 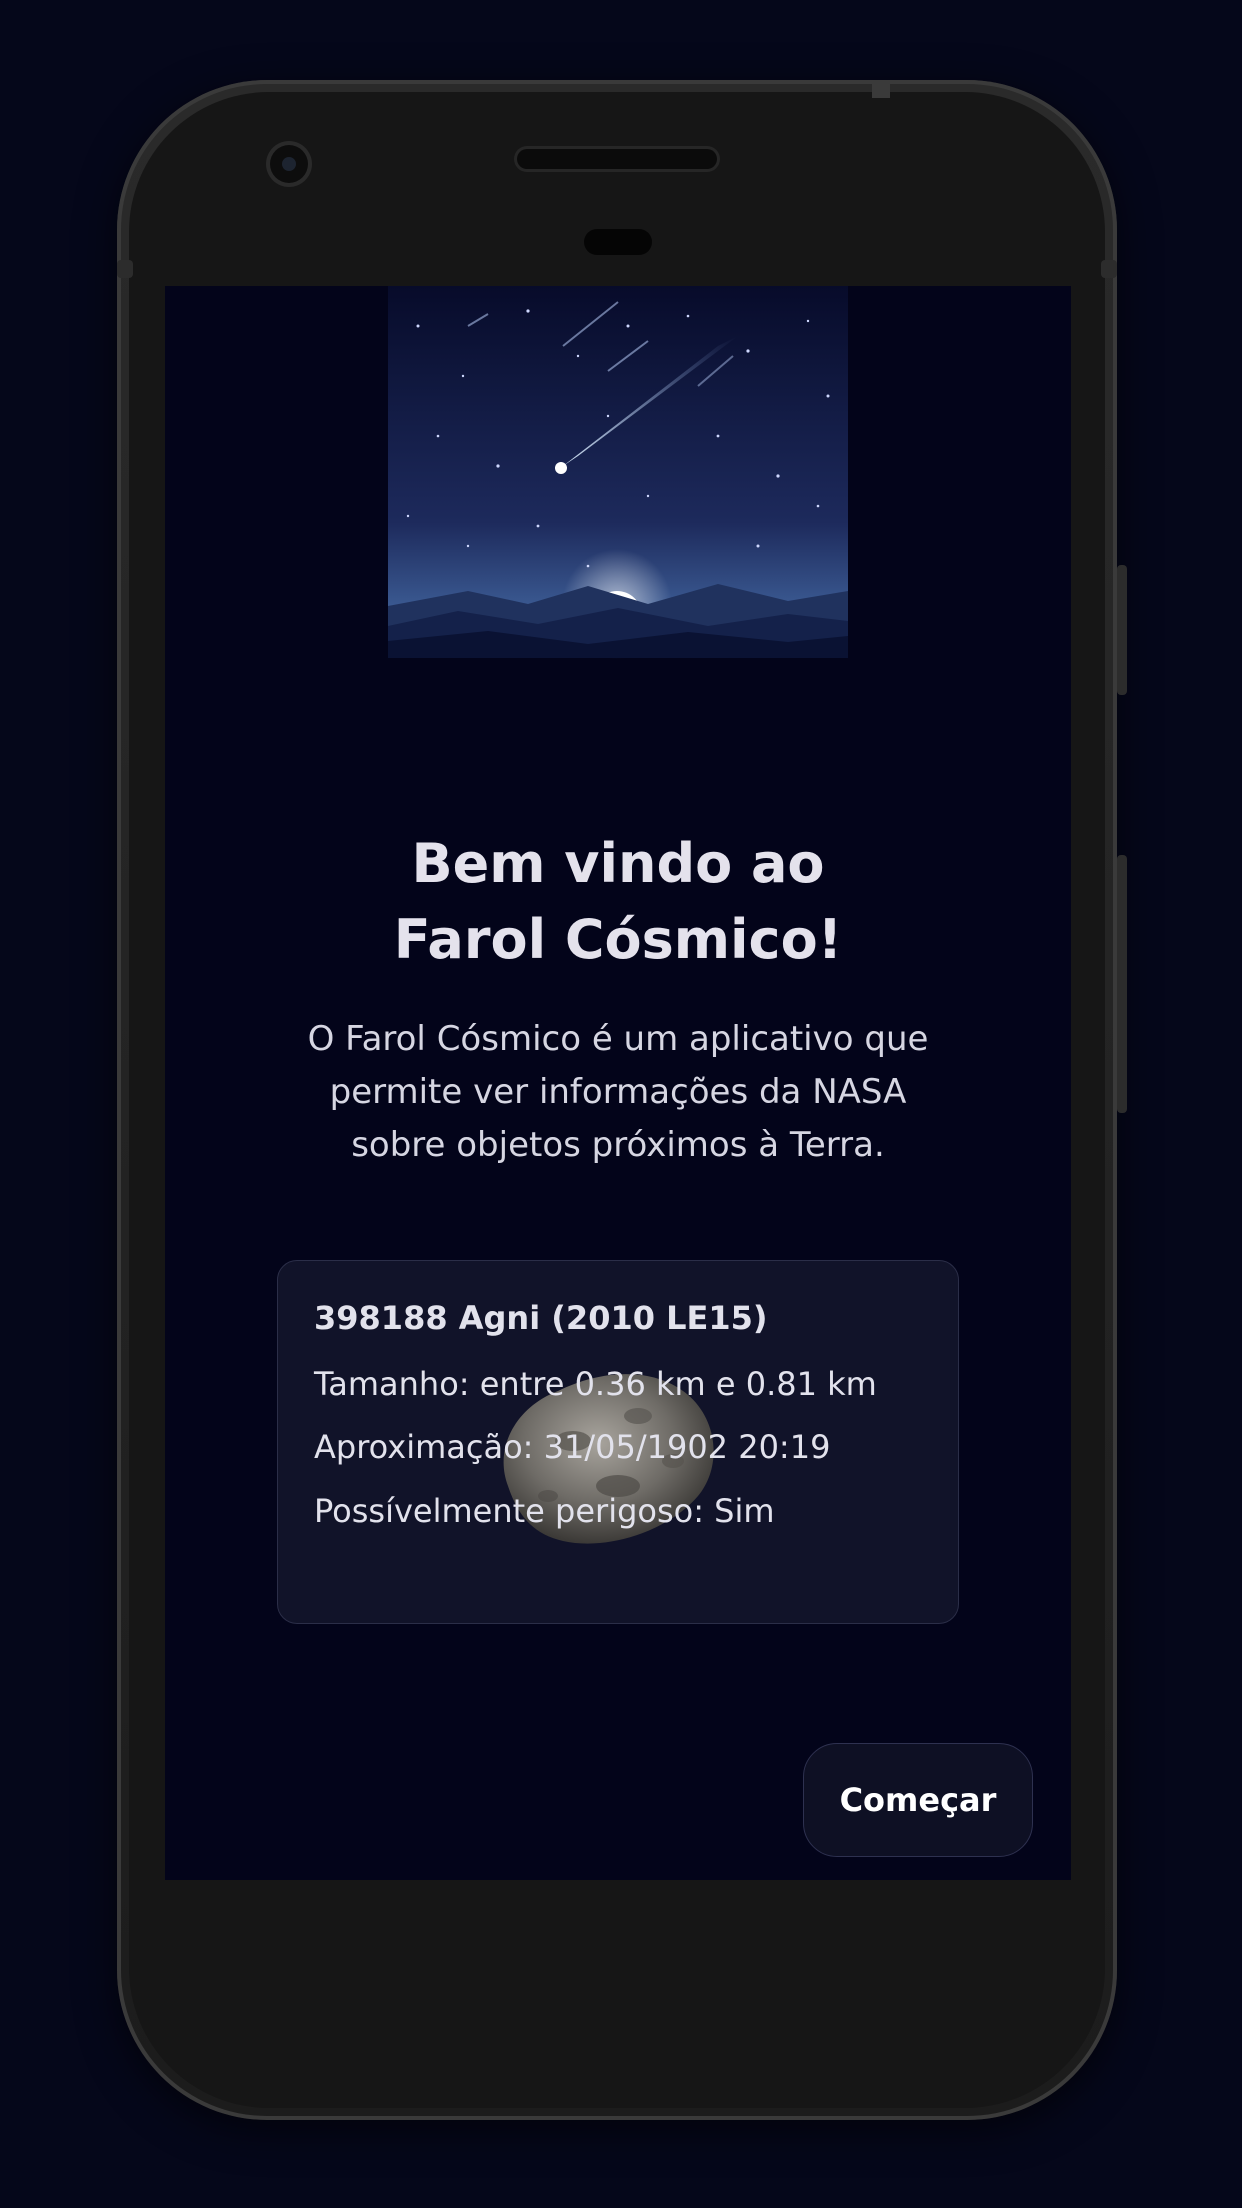 I want to click on asteroid-hazardous: Possívelmente perigoso: Sim, so click(x=544, y=1511).